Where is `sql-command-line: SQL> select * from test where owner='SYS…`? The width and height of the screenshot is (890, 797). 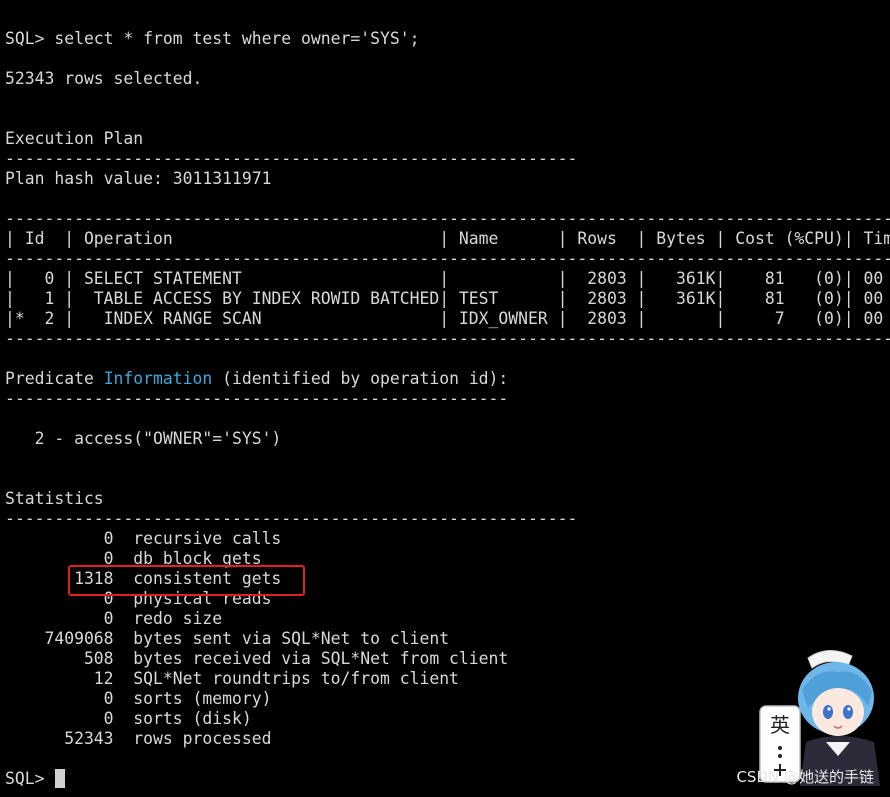
sql-command-line: SQL> select * from test where owner='SYS… is located at coordinates (212, 38).